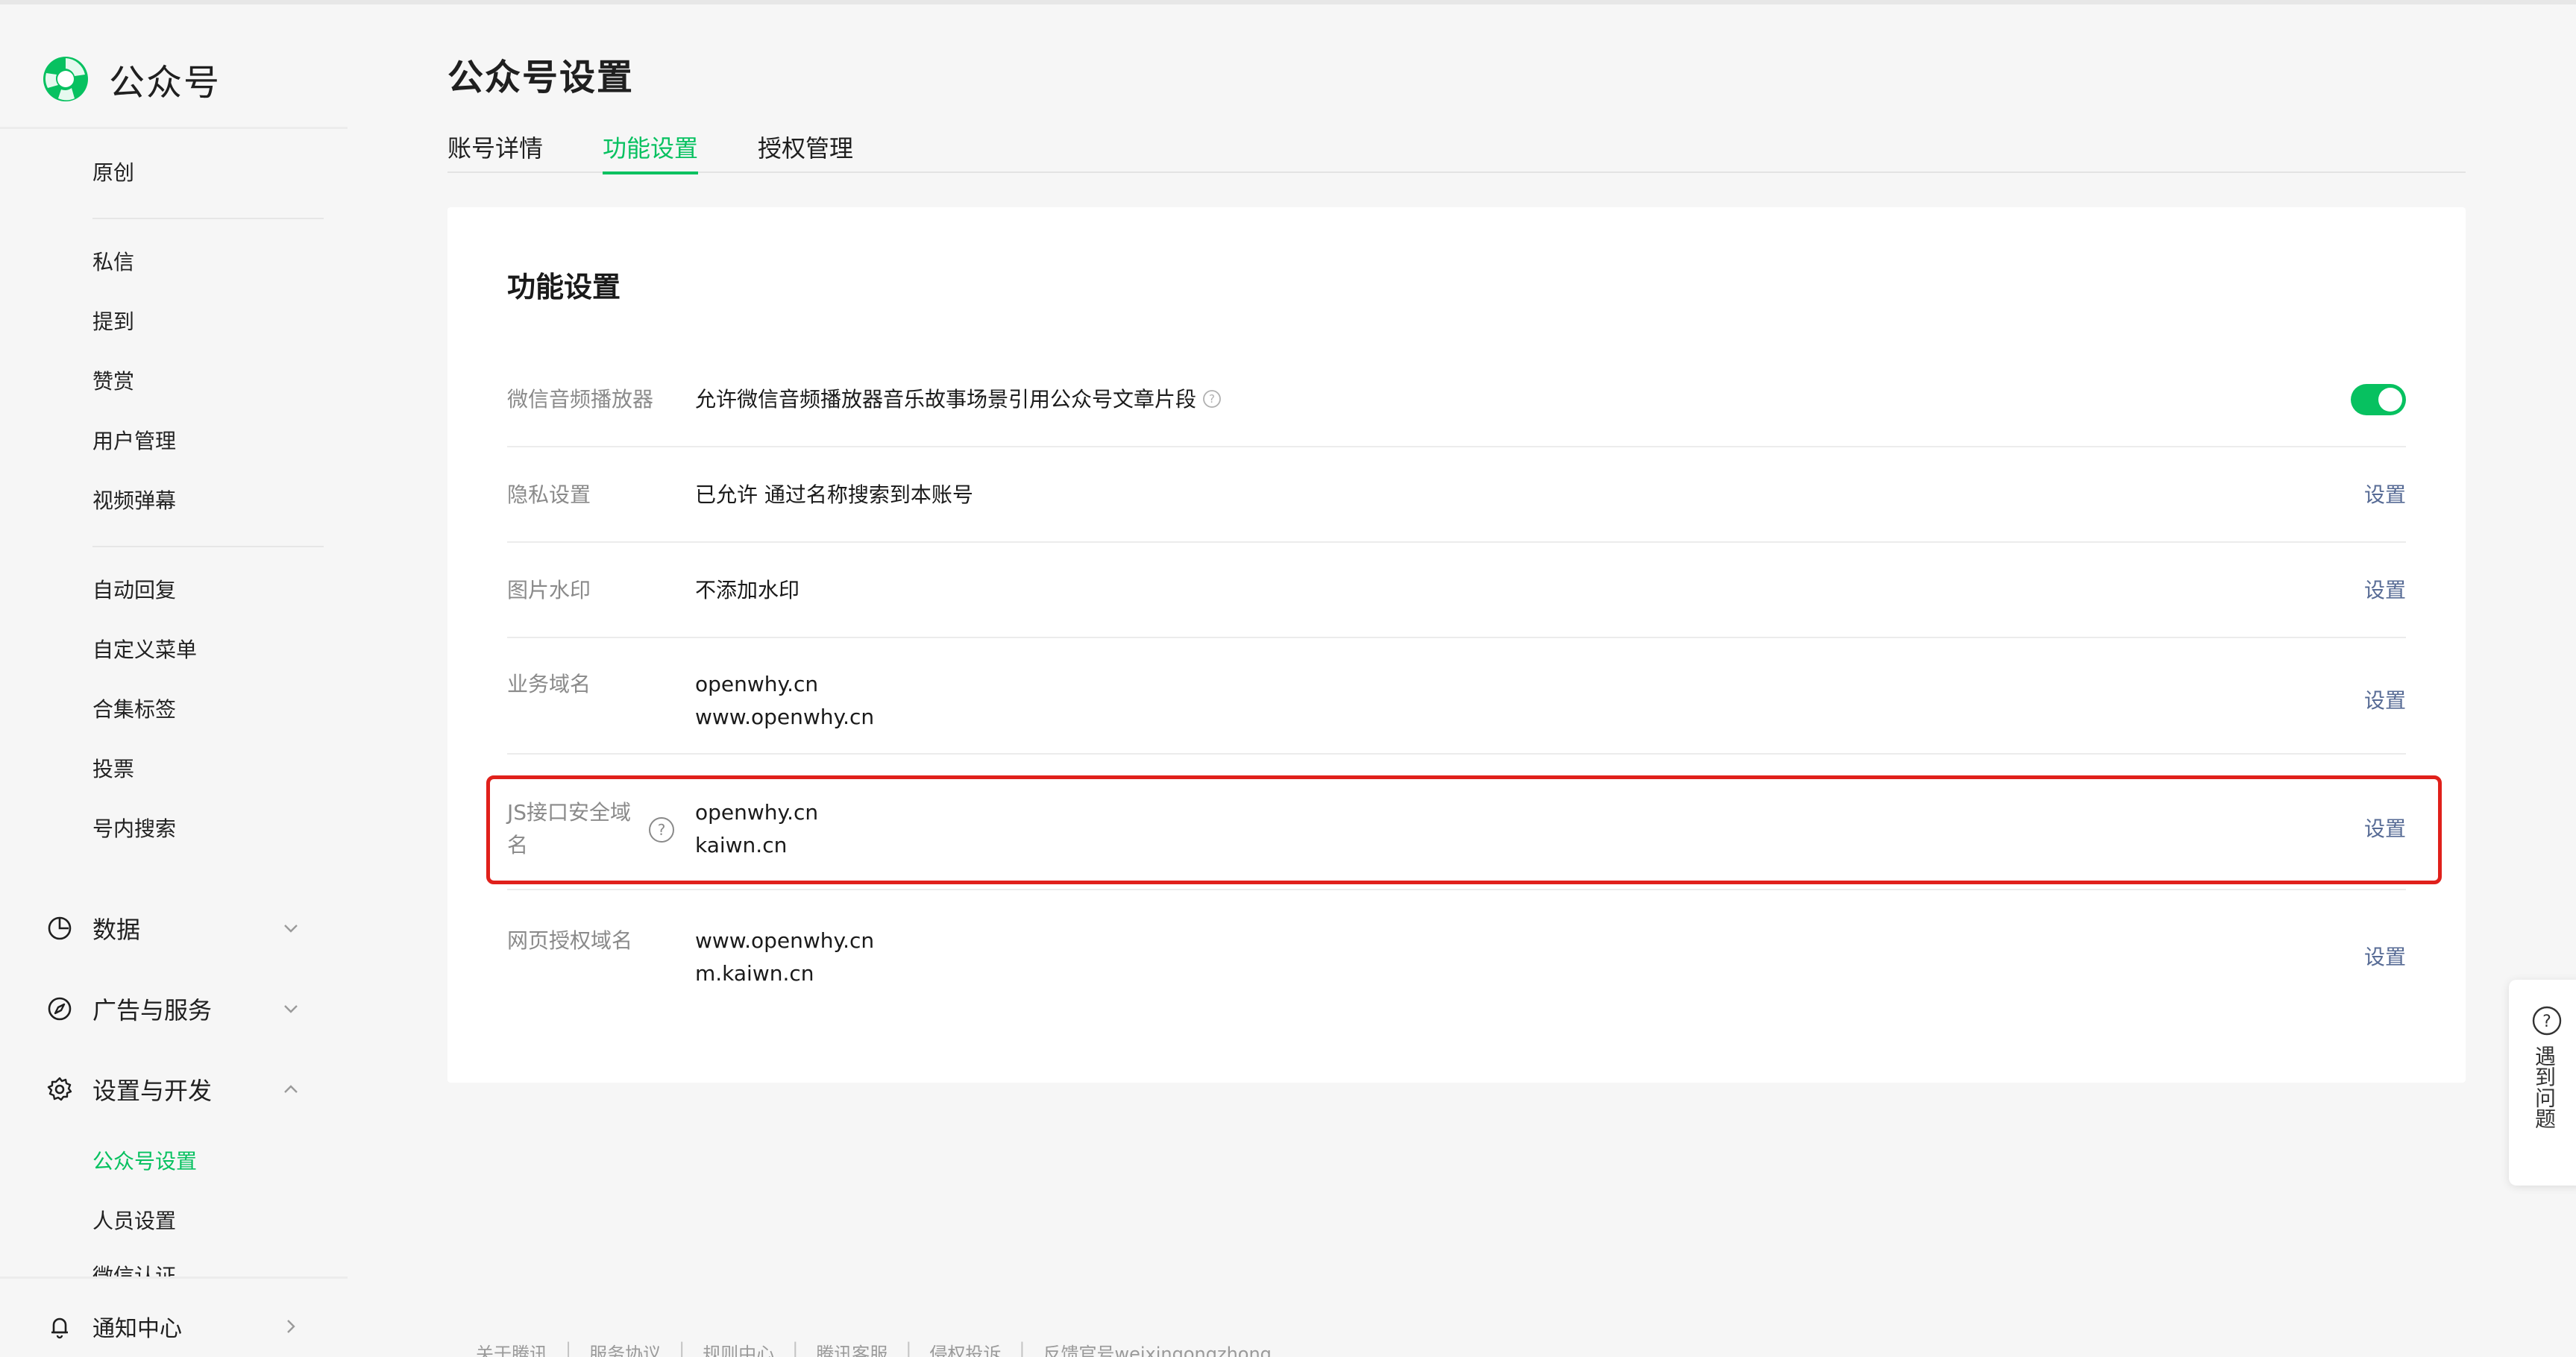  I want to click on sidebar-item-messages: 私信, so click(113, 262).